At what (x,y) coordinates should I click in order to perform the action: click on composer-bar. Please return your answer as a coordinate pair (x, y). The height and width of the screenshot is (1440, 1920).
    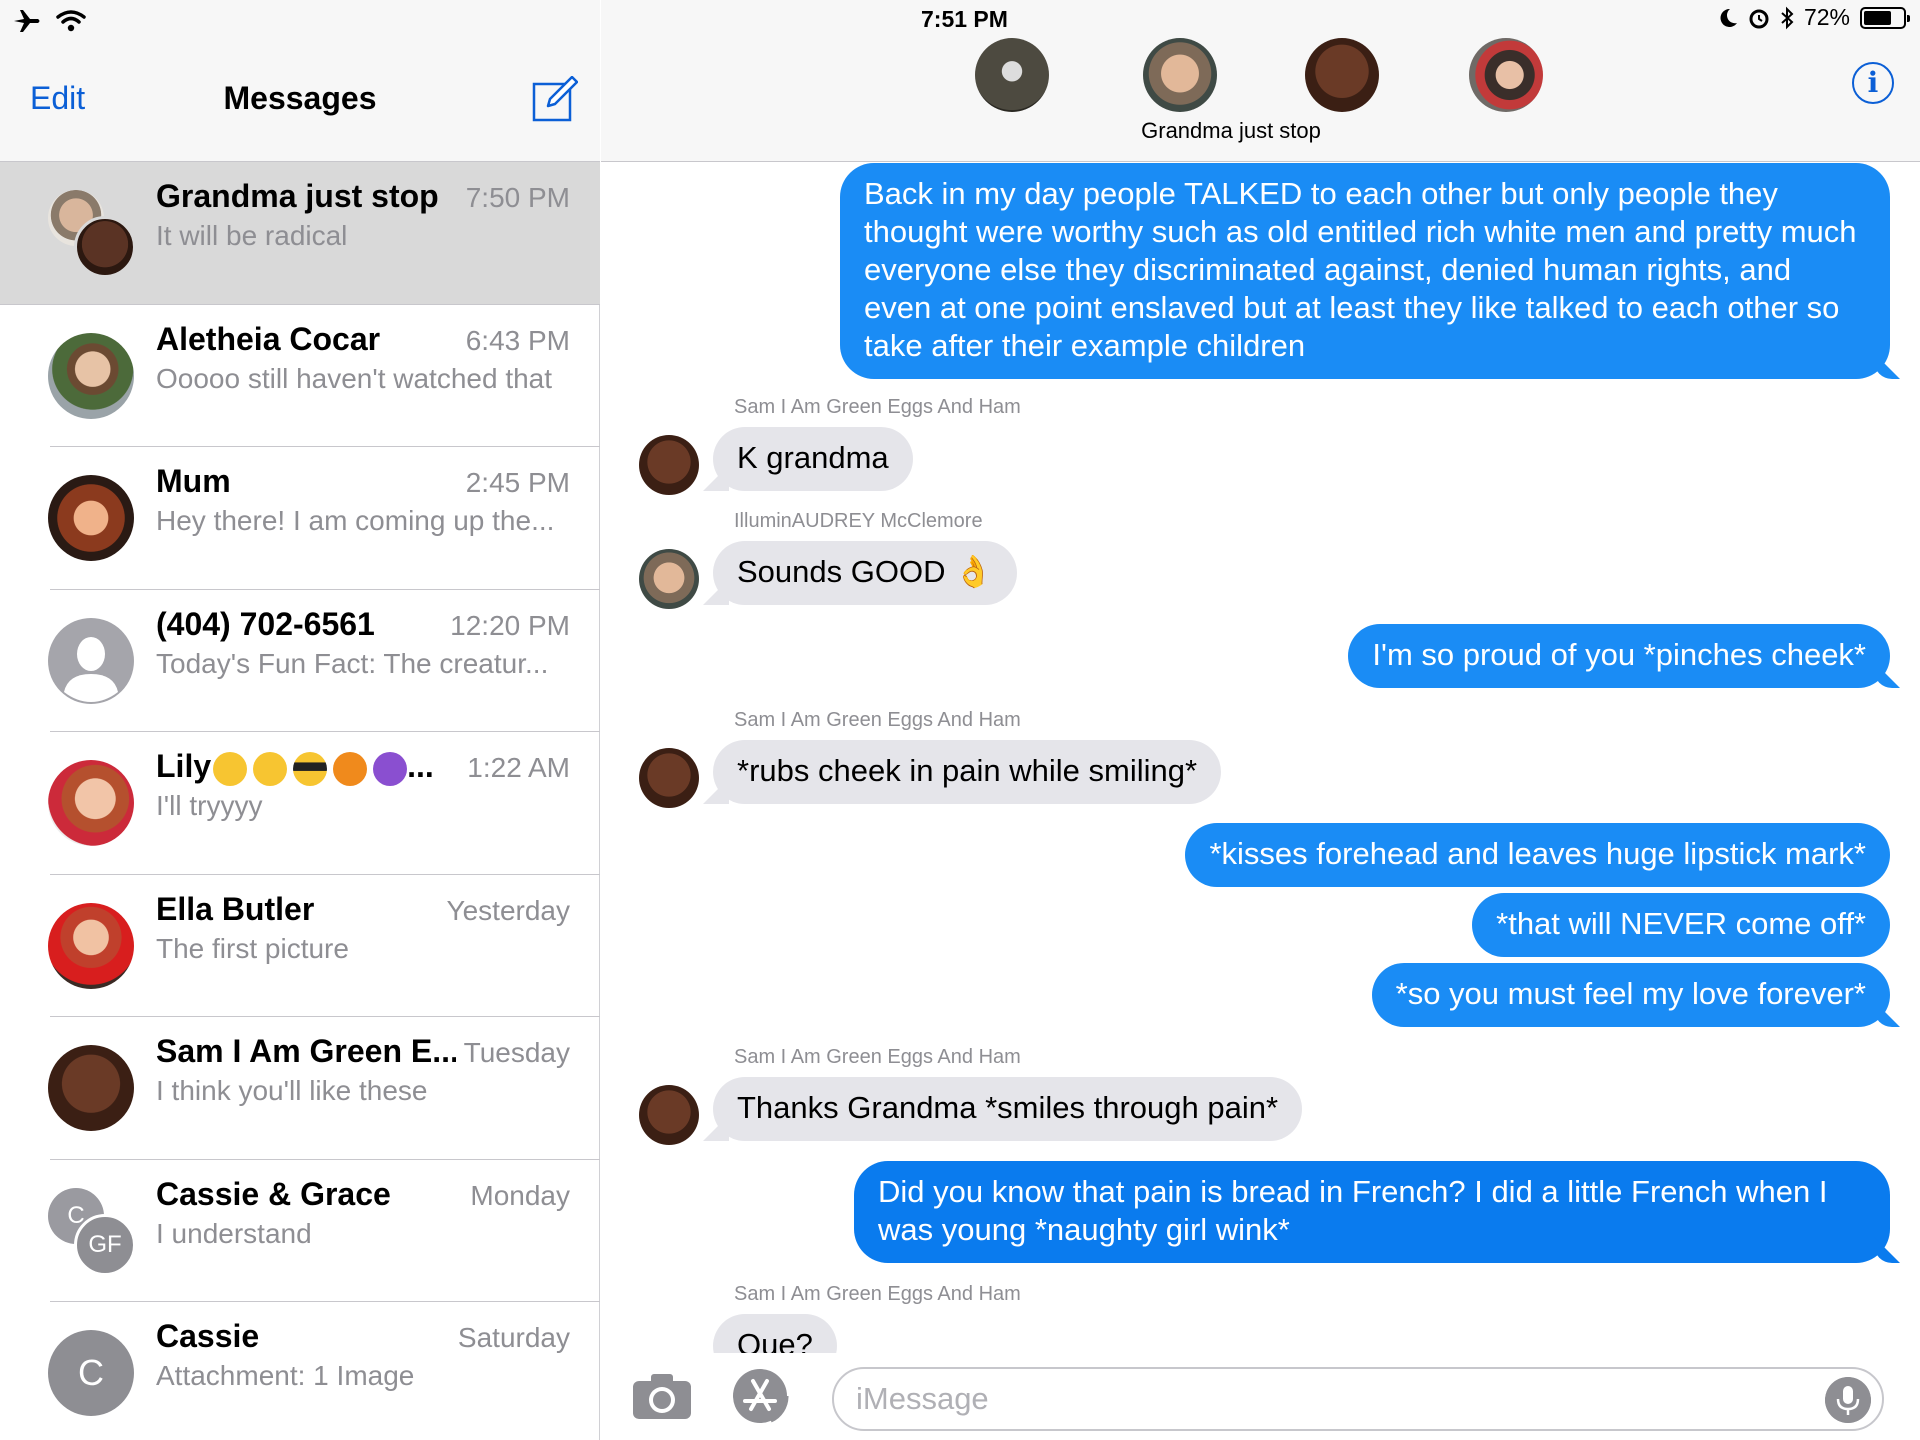
    Looking at the image, I should click on (1260, 1396).